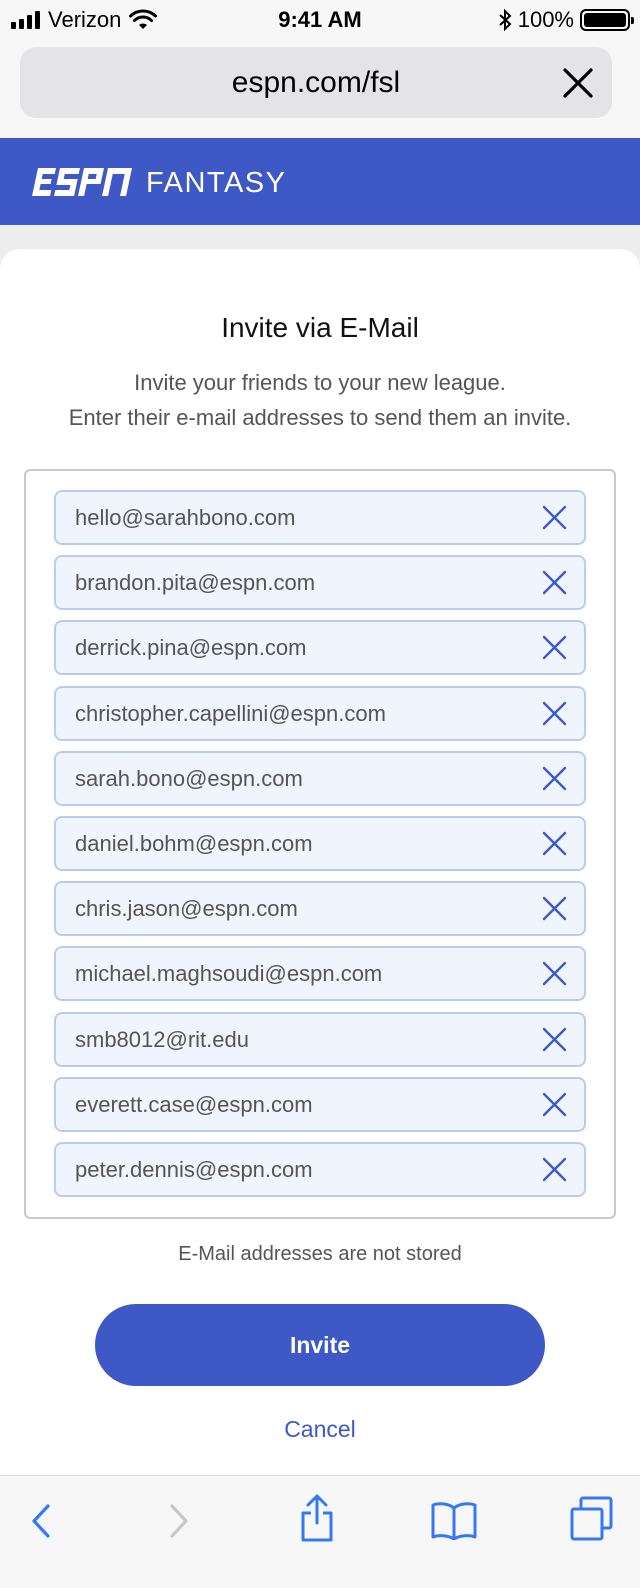 This screenshot has width=640, height=1588. I want to click on url-text: espn.com/fsl, so click(316, 82).